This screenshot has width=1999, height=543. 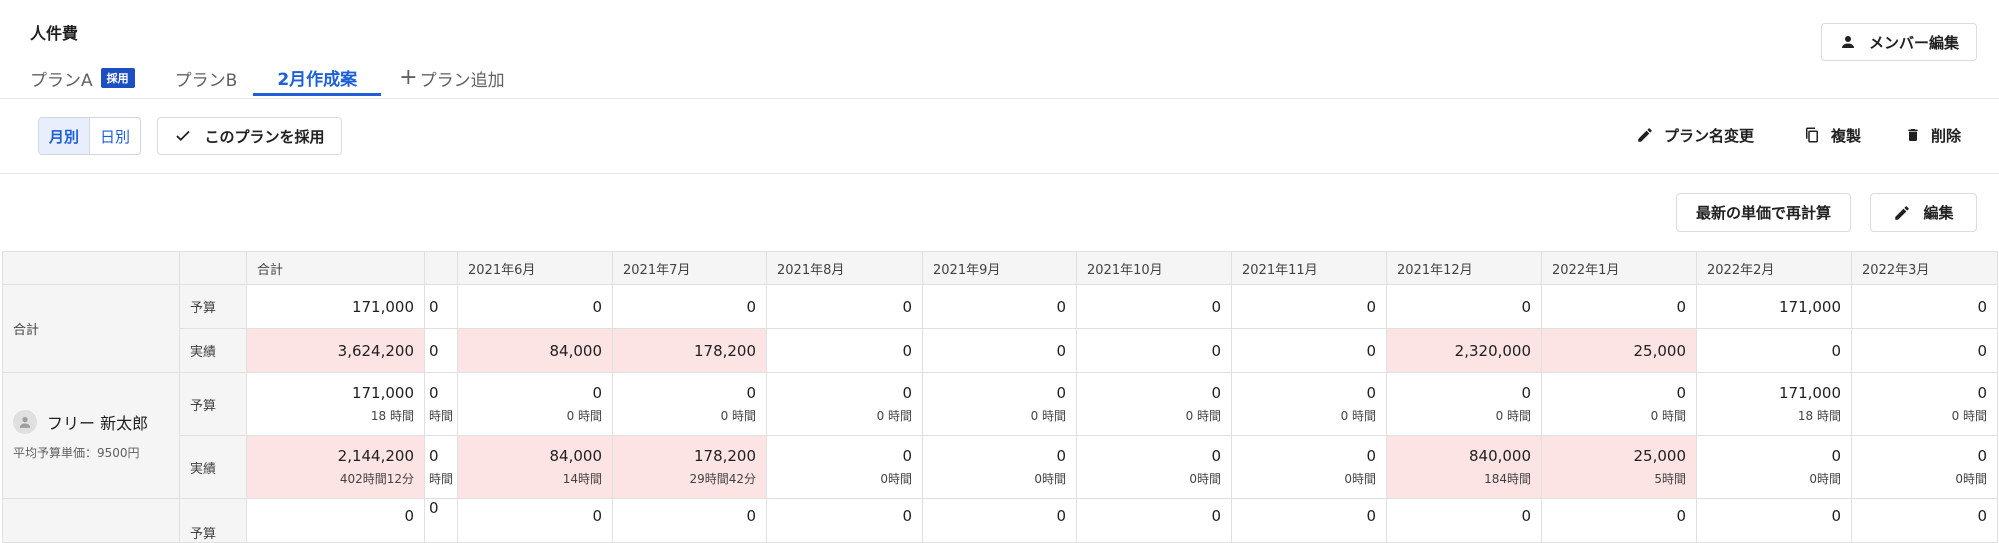 What do you see at coordinates (82, 78) in the screenshot?
I see `tab-plan-a: プランA 採用` at bounding box center [82, 78].